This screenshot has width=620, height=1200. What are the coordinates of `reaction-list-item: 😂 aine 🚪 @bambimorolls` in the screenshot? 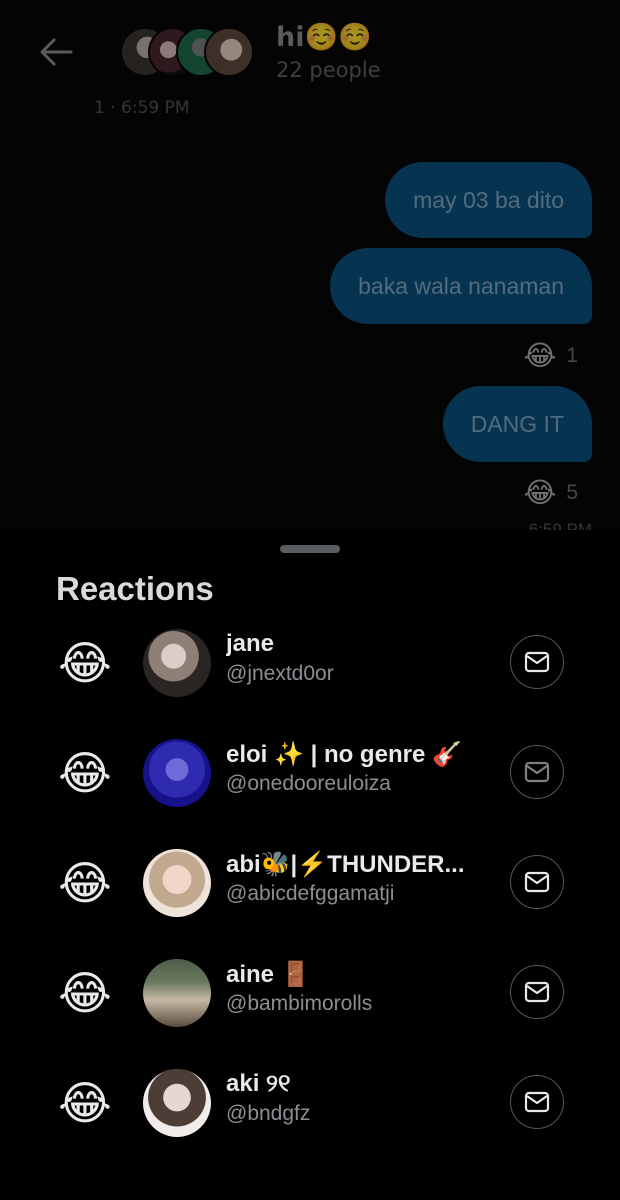 It's located at (310, 995).